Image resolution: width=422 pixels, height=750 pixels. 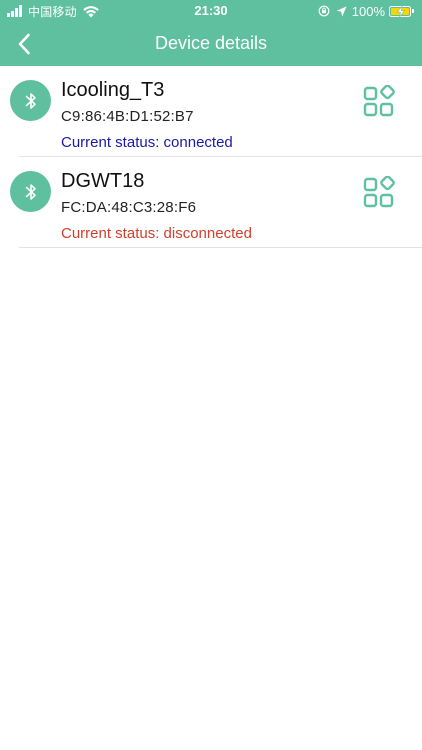 I want to click on divider, so click(x=220, y=247).